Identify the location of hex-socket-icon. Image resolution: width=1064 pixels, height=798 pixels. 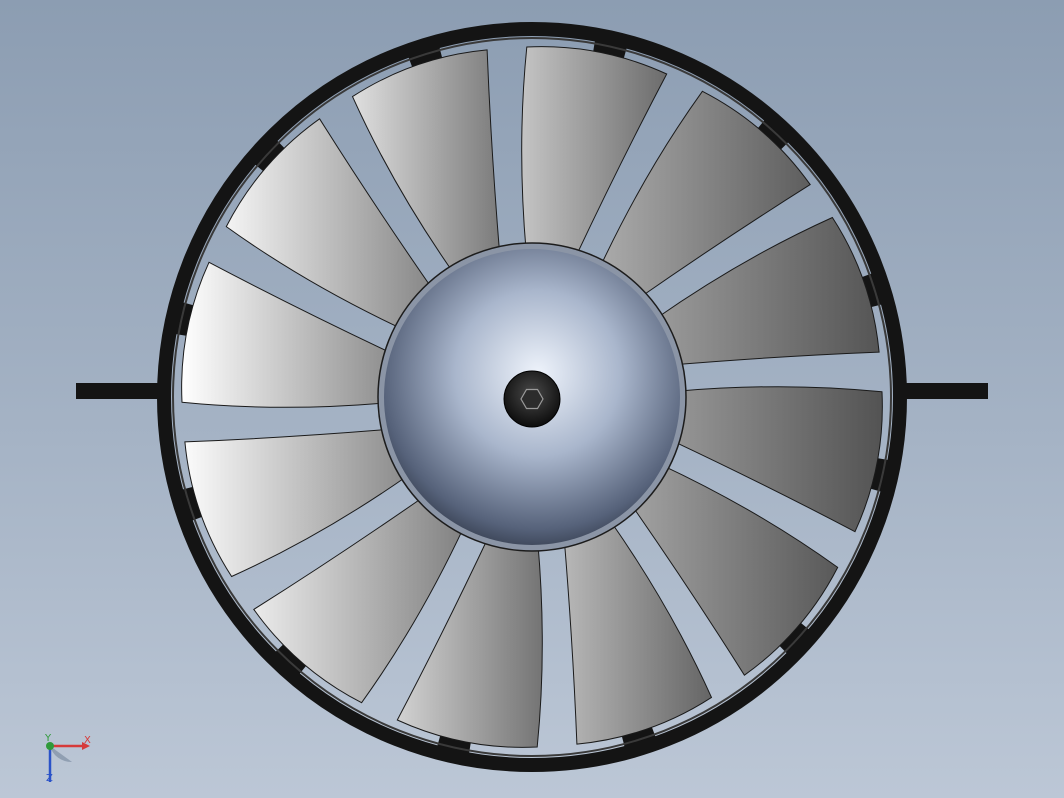
(532, 399).